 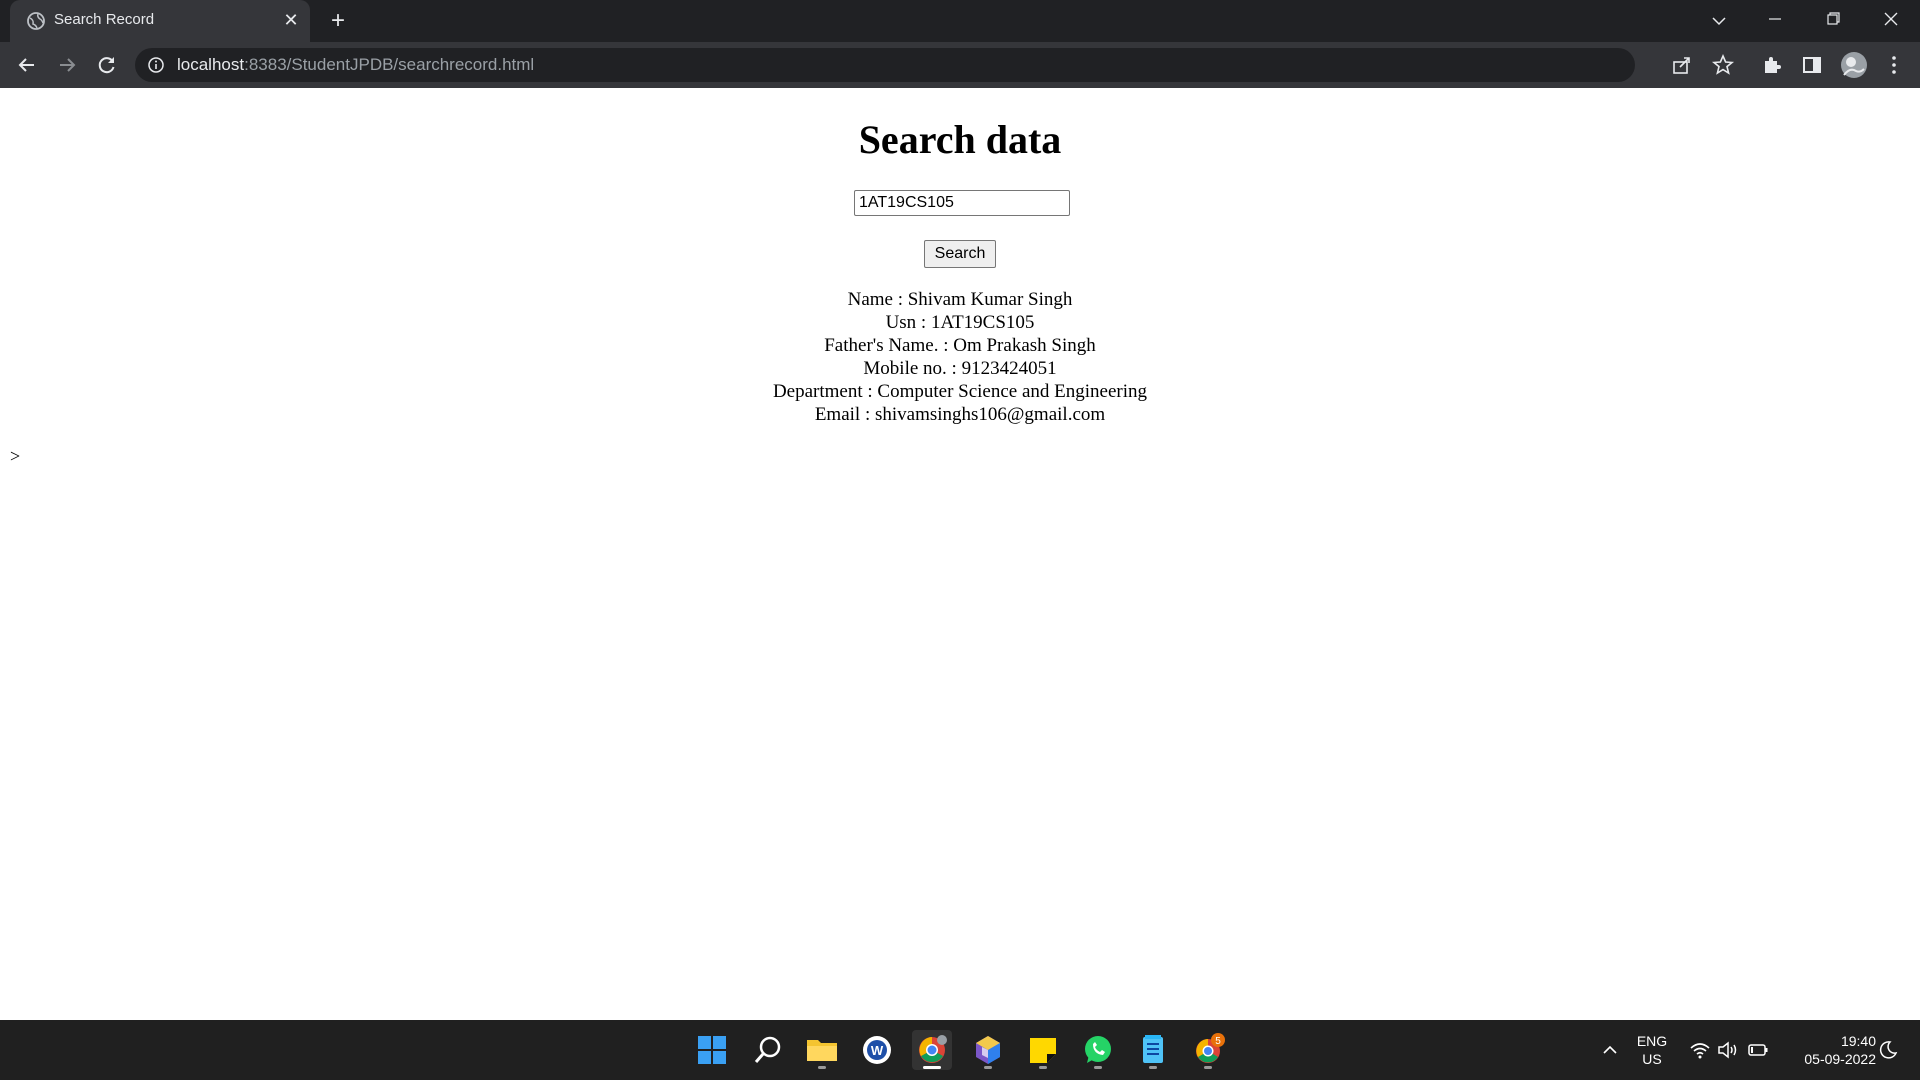 What do you see at coordinates (1840, 1059) in the screenshot?
I see `clock-date: 05-09-2022` at bounding box center [1840, 1059].